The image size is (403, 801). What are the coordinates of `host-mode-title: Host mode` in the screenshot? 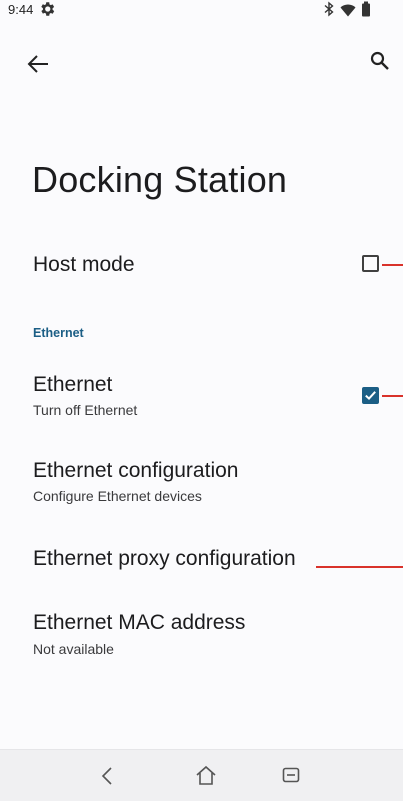 It's located at (84, 264).